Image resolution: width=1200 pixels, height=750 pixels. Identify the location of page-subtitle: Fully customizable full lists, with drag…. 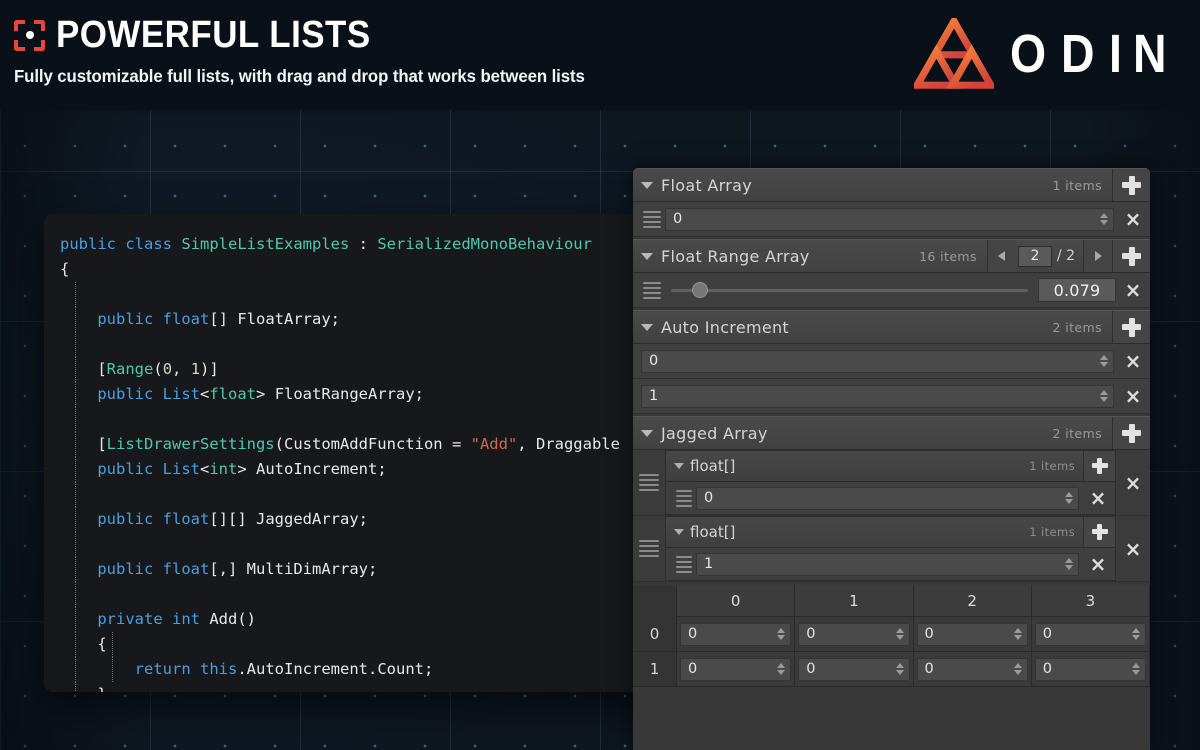
(299, 76).